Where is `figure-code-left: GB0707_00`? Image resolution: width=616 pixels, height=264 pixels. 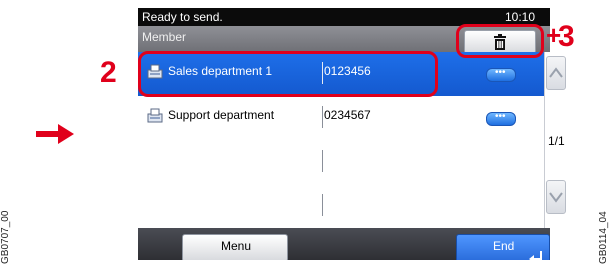 figure-code-left: GB0707_00 is located at coordinates (5, 237).